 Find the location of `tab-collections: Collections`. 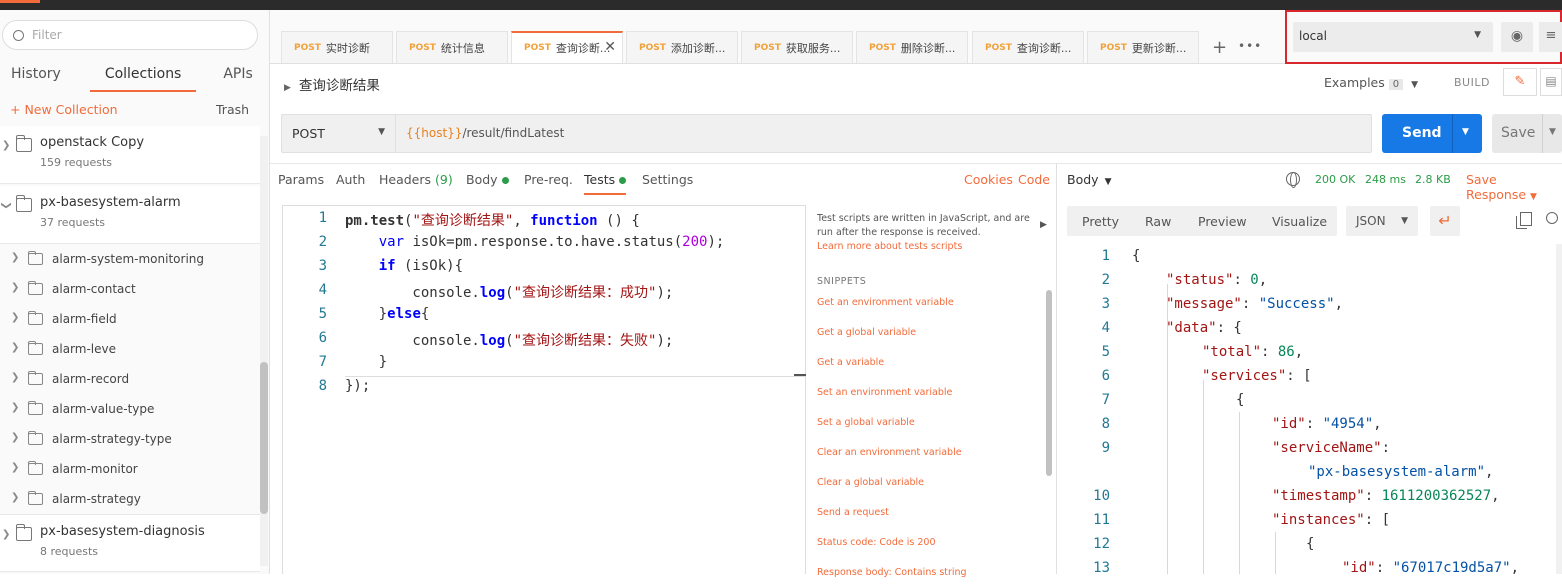

tab-collections: Collections is located at coordinates (143, 77).